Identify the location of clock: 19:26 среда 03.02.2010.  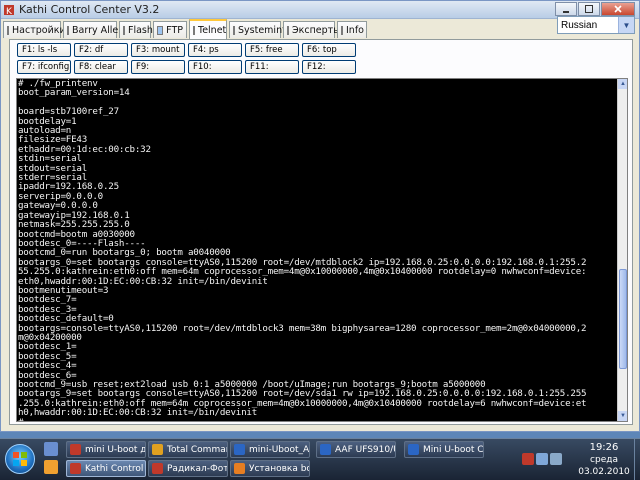
(604, 460).